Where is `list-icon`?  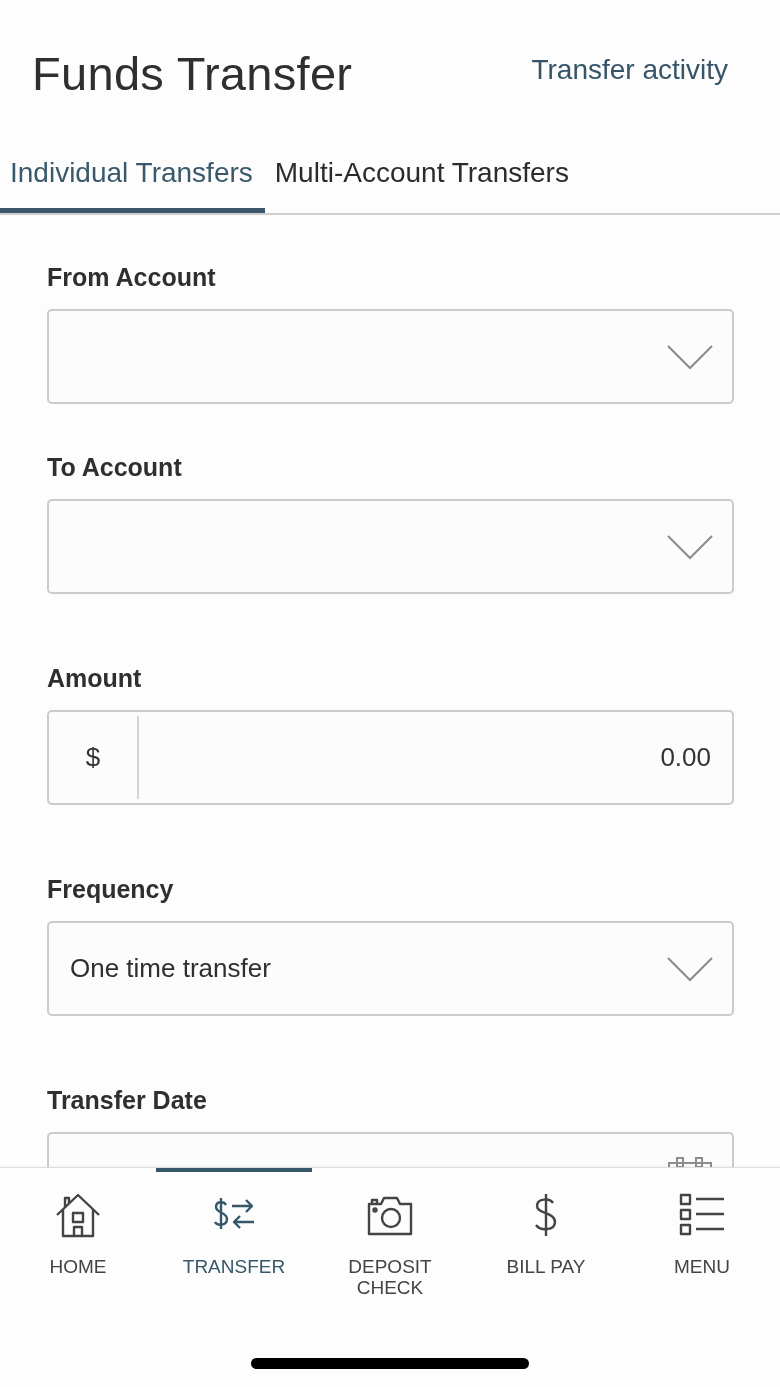 list-icon is located at coordinates (702, 1215).